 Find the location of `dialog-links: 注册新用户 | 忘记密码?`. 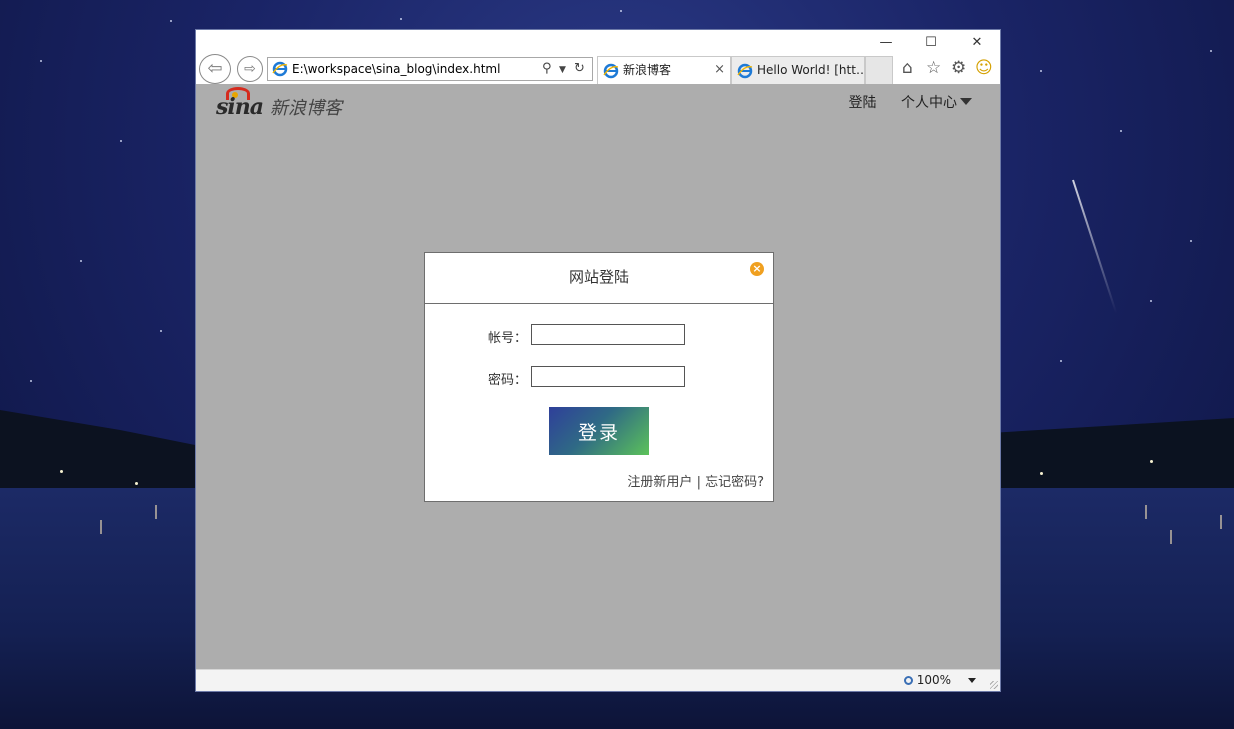

dialog-links: 注册新用户 | 忘记密码? is located at coordinates (695, 480).